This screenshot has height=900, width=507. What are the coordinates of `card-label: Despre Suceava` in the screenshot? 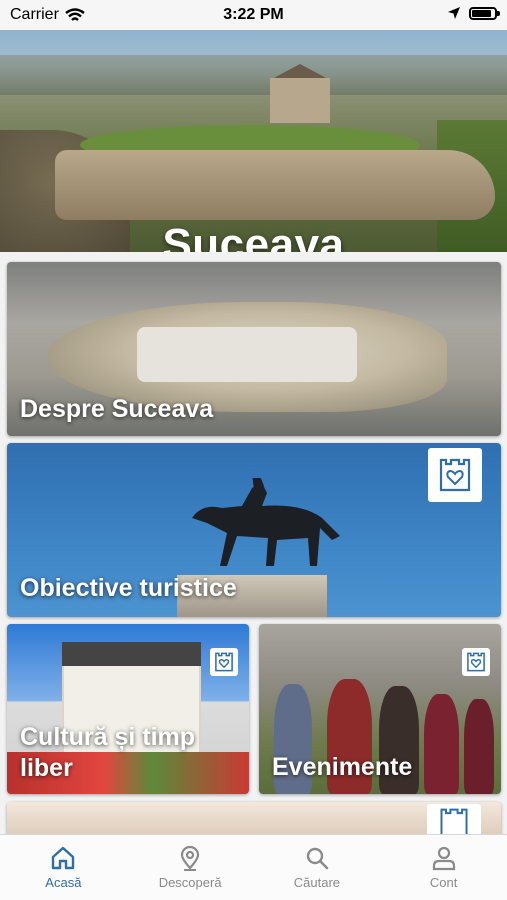 It's located at (117, 409).